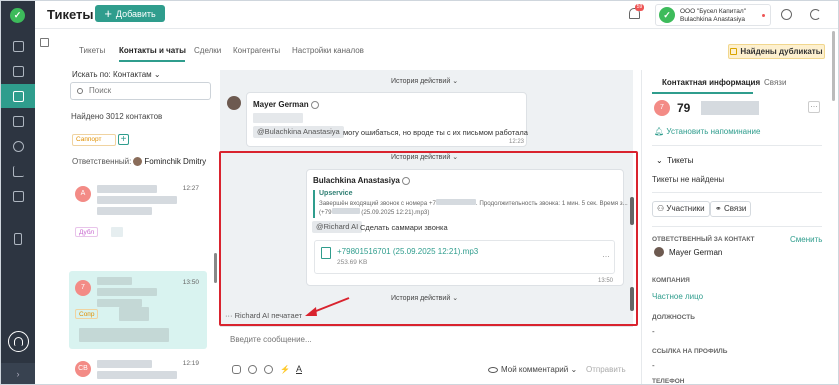  What do you see at coordinates (713, 11) in the screenshot?
I see `org-name: ООО "Бусел Капитал"` at bounding box center [713, 11].